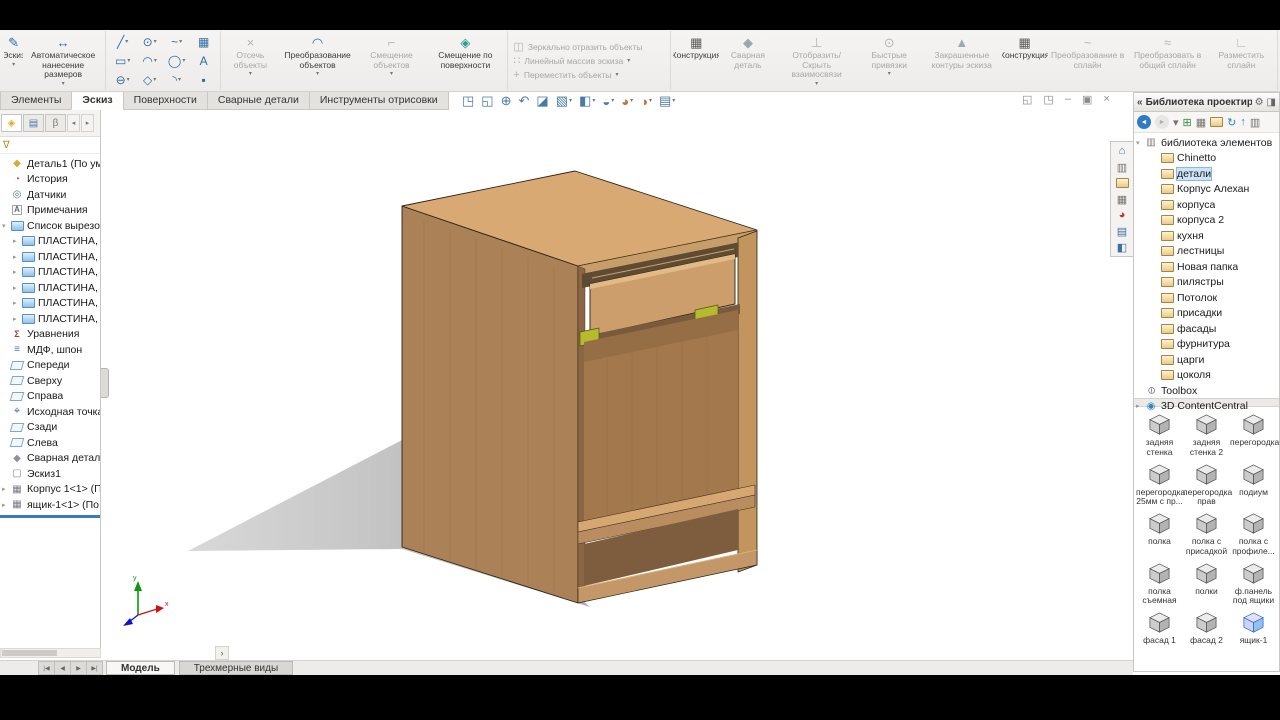 The width and height of the screenshot is (1280, 720). What do you see at coordinates (506, 101) in the screenshot?
I see `headsup-button: ⊕` at bounding box center [506, 101].